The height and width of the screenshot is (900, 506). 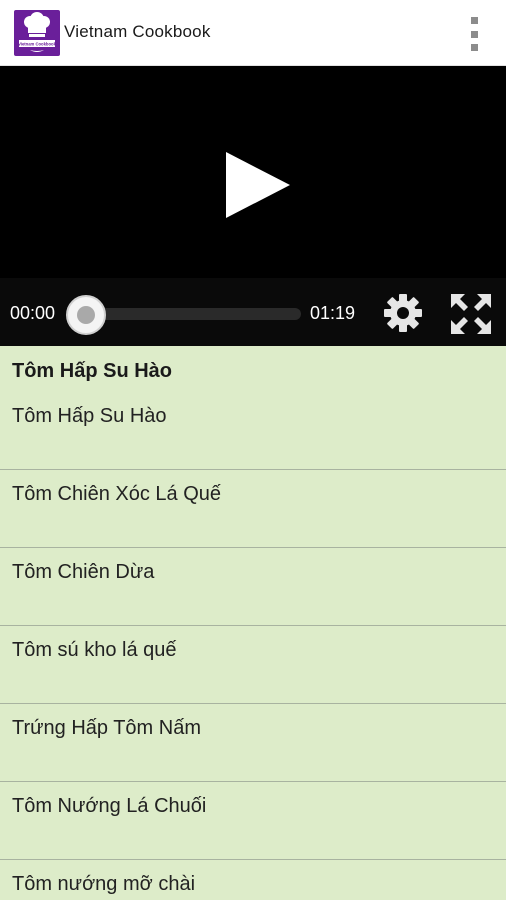 What do you see at coordinates (92, 371) in the screenshot?
I see `section-title: Tôm Hấp Su Hào` at bounding box center [92, 371].